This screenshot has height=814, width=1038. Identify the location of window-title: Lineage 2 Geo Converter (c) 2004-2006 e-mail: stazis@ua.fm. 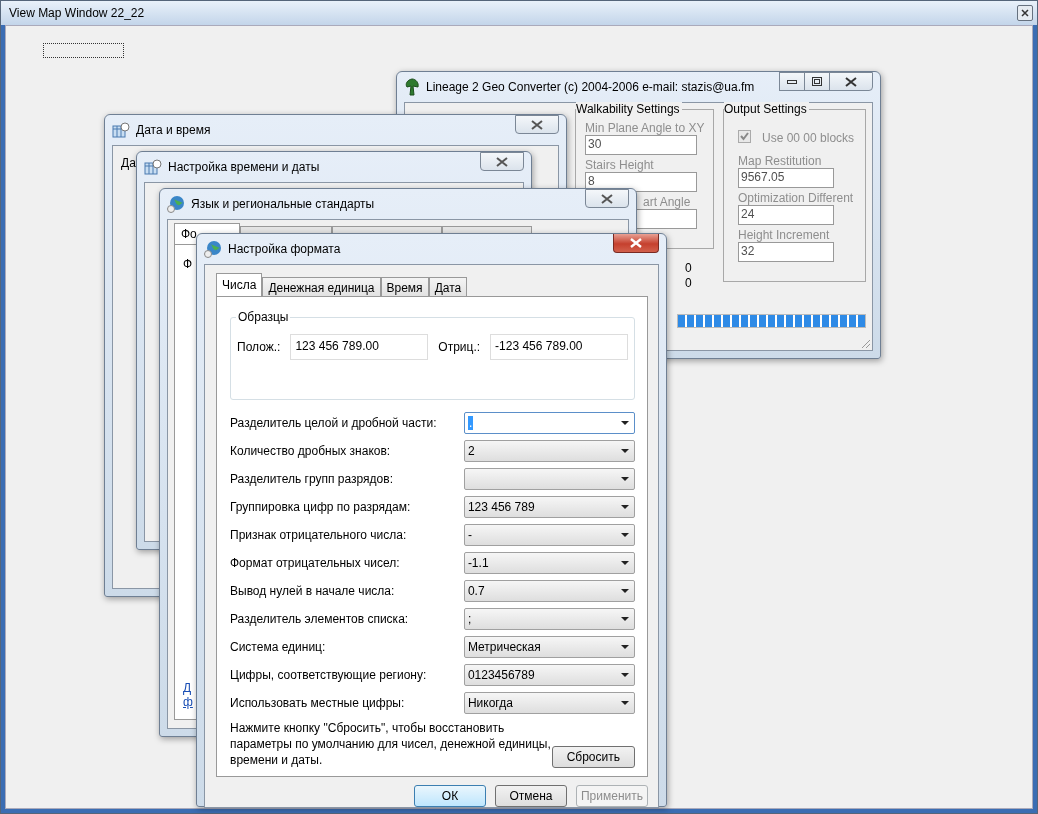
(590, 87).